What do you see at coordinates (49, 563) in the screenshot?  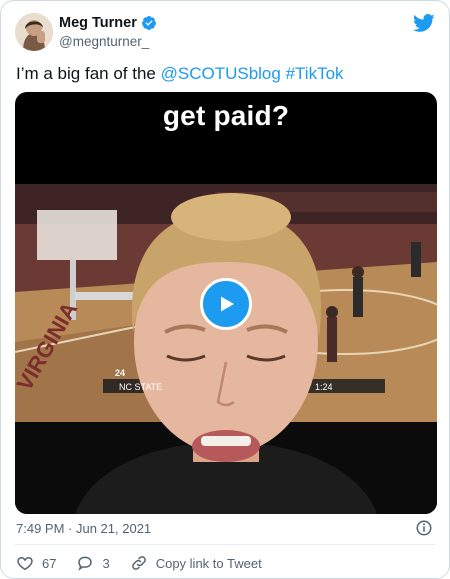 I see `like-count: 67` at bounding box center [49, 563].